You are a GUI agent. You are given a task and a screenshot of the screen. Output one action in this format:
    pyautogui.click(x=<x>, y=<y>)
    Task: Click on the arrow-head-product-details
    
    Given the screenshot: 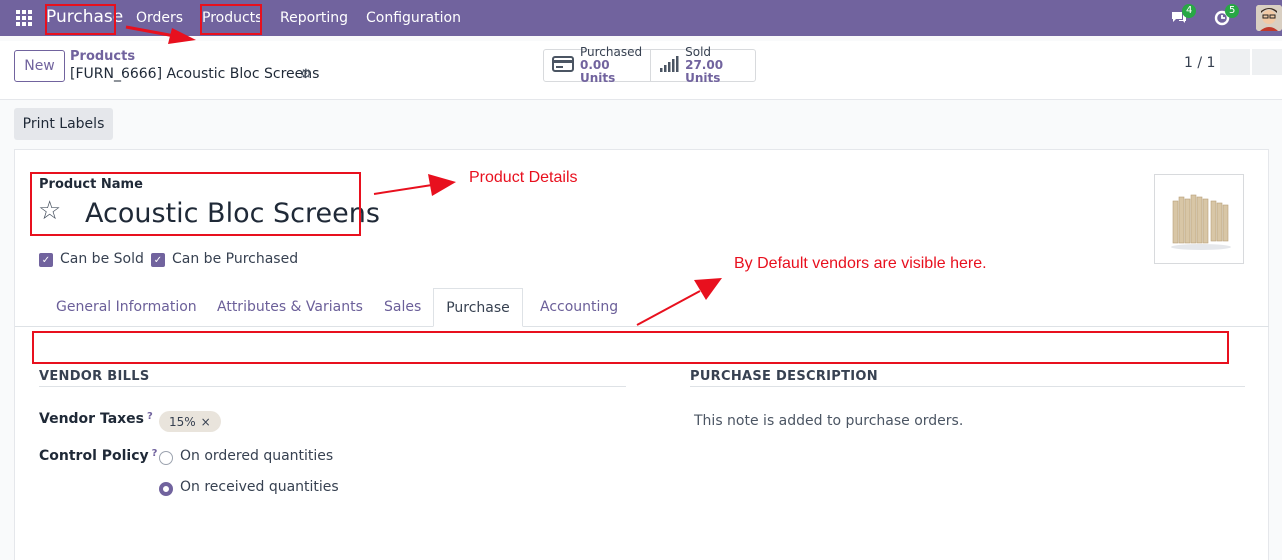 What is the action you would take?
    pyautogui.click(x=442, y=185)
    